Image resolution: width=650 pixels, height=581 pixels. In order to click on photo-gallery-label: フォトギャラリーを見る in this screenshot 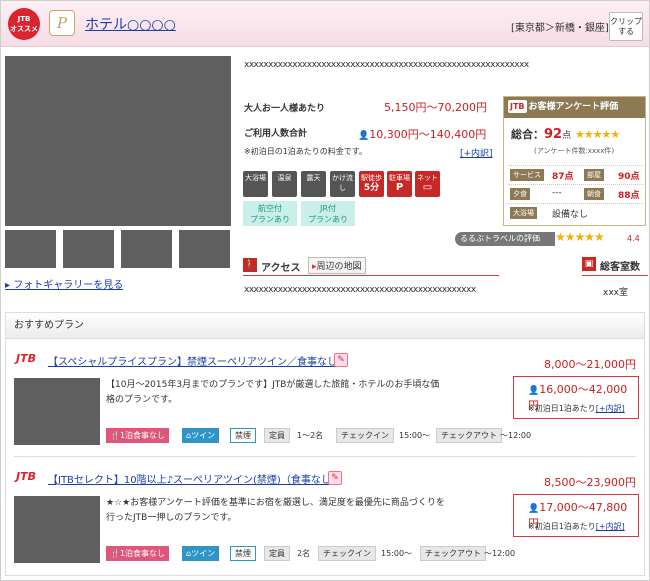, I will do `click(68, 285)`.